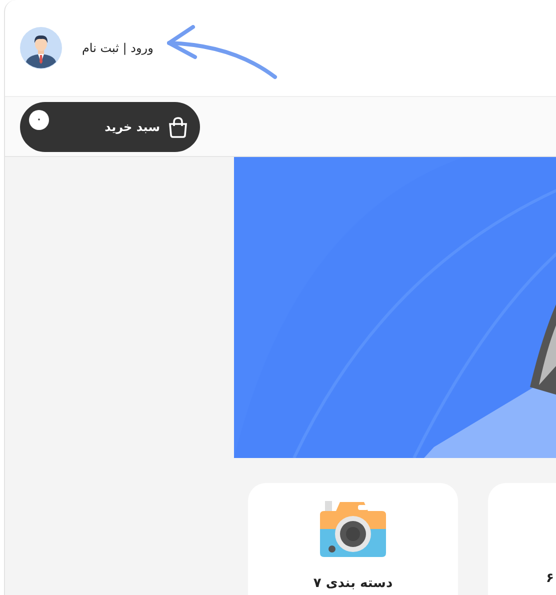 The image size is (556, 595). What do you see at coordinates (118, 48) in the screenshot?
I see `login-link: ورود | ثبت نام` at bounding box center [118, 48].